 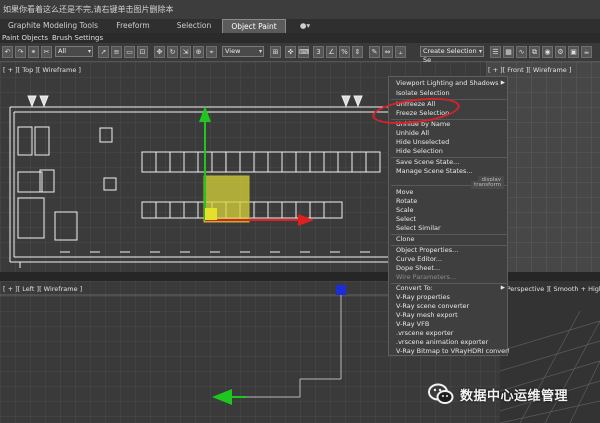 I want to click on menu-item-hide-selection: Hide Selection, so click(x=449, y=151).